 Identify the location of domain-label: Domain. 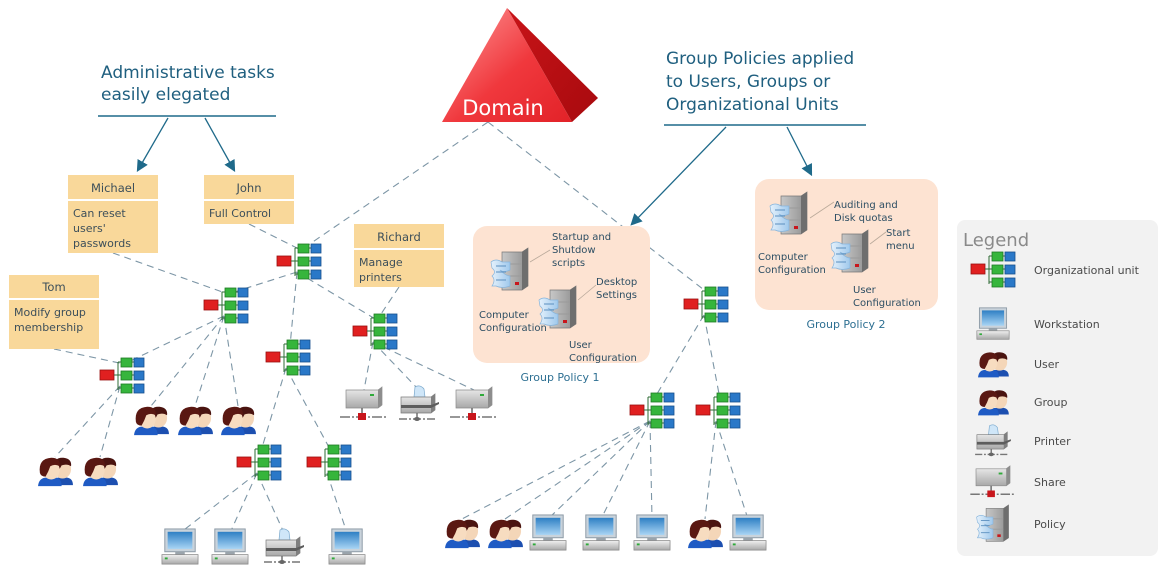
(503, 108).